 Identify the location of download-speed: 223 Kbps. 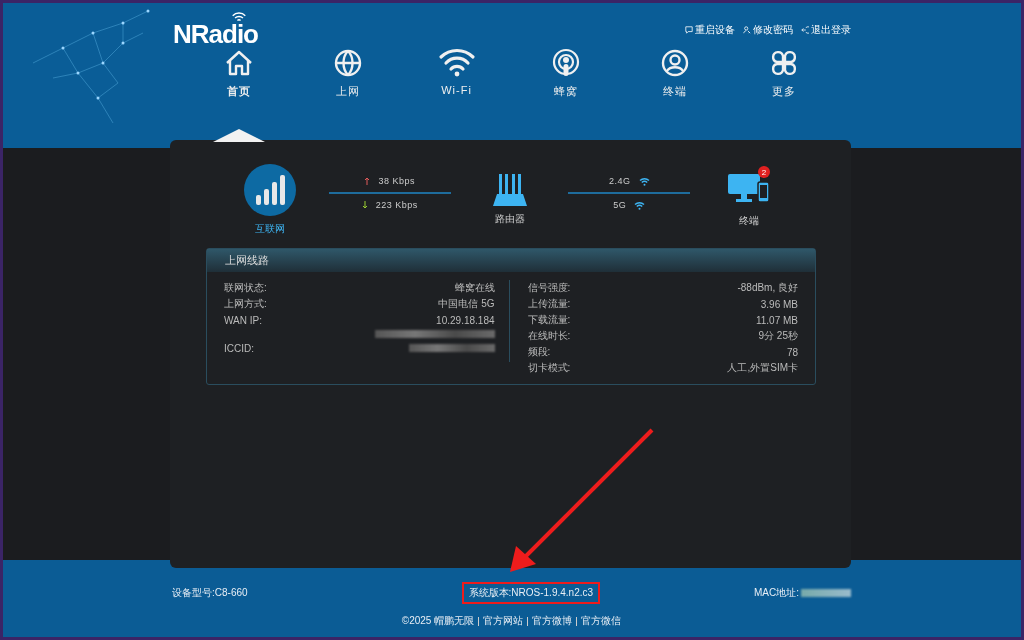
(396, 205).